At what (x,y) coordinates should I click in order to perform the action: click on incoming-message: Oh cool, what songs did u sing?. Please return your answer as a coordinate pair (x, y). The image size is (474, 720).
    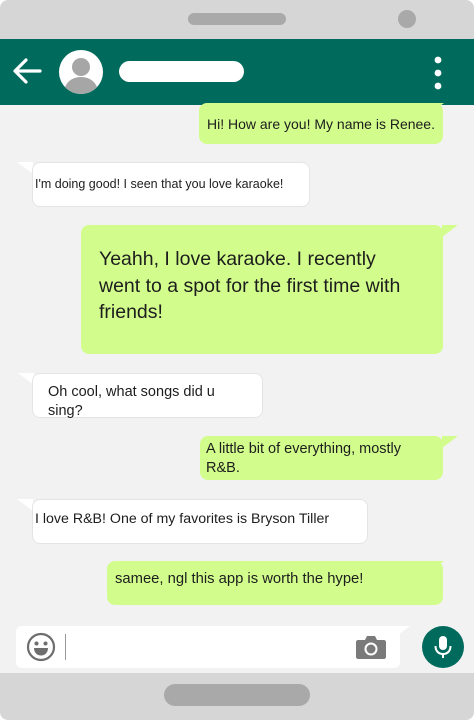
    Looking at the image, I should click on (147, 396).